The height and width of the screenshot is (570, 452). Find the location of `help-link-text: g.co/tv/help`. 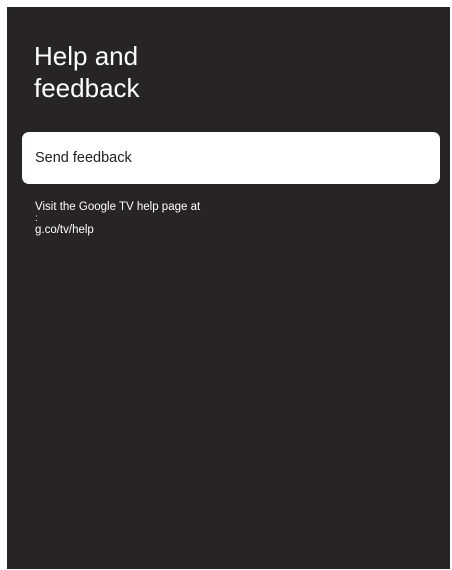

help-link-text: g.co/tv/help is located at coordinates (64, 230).